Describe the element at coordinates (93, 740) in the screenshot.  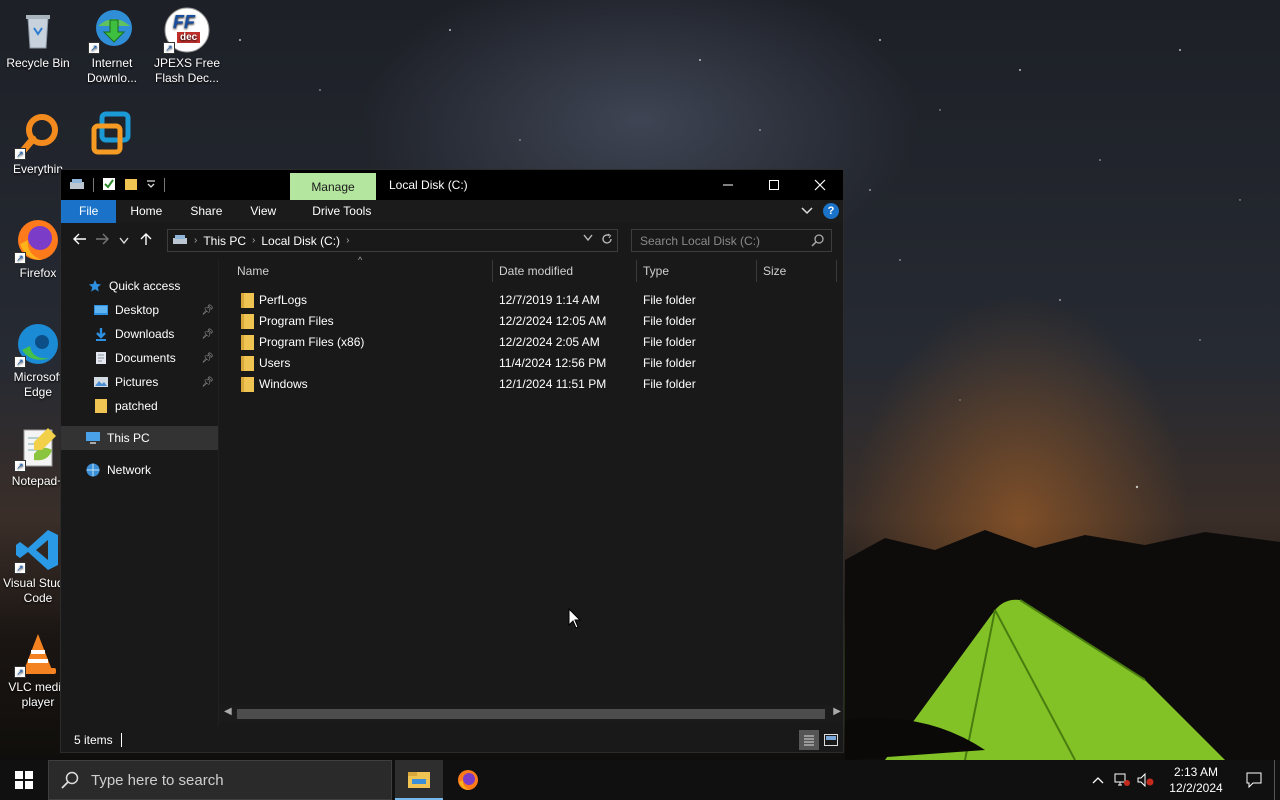
I see `item-count: 5 items` at that location.